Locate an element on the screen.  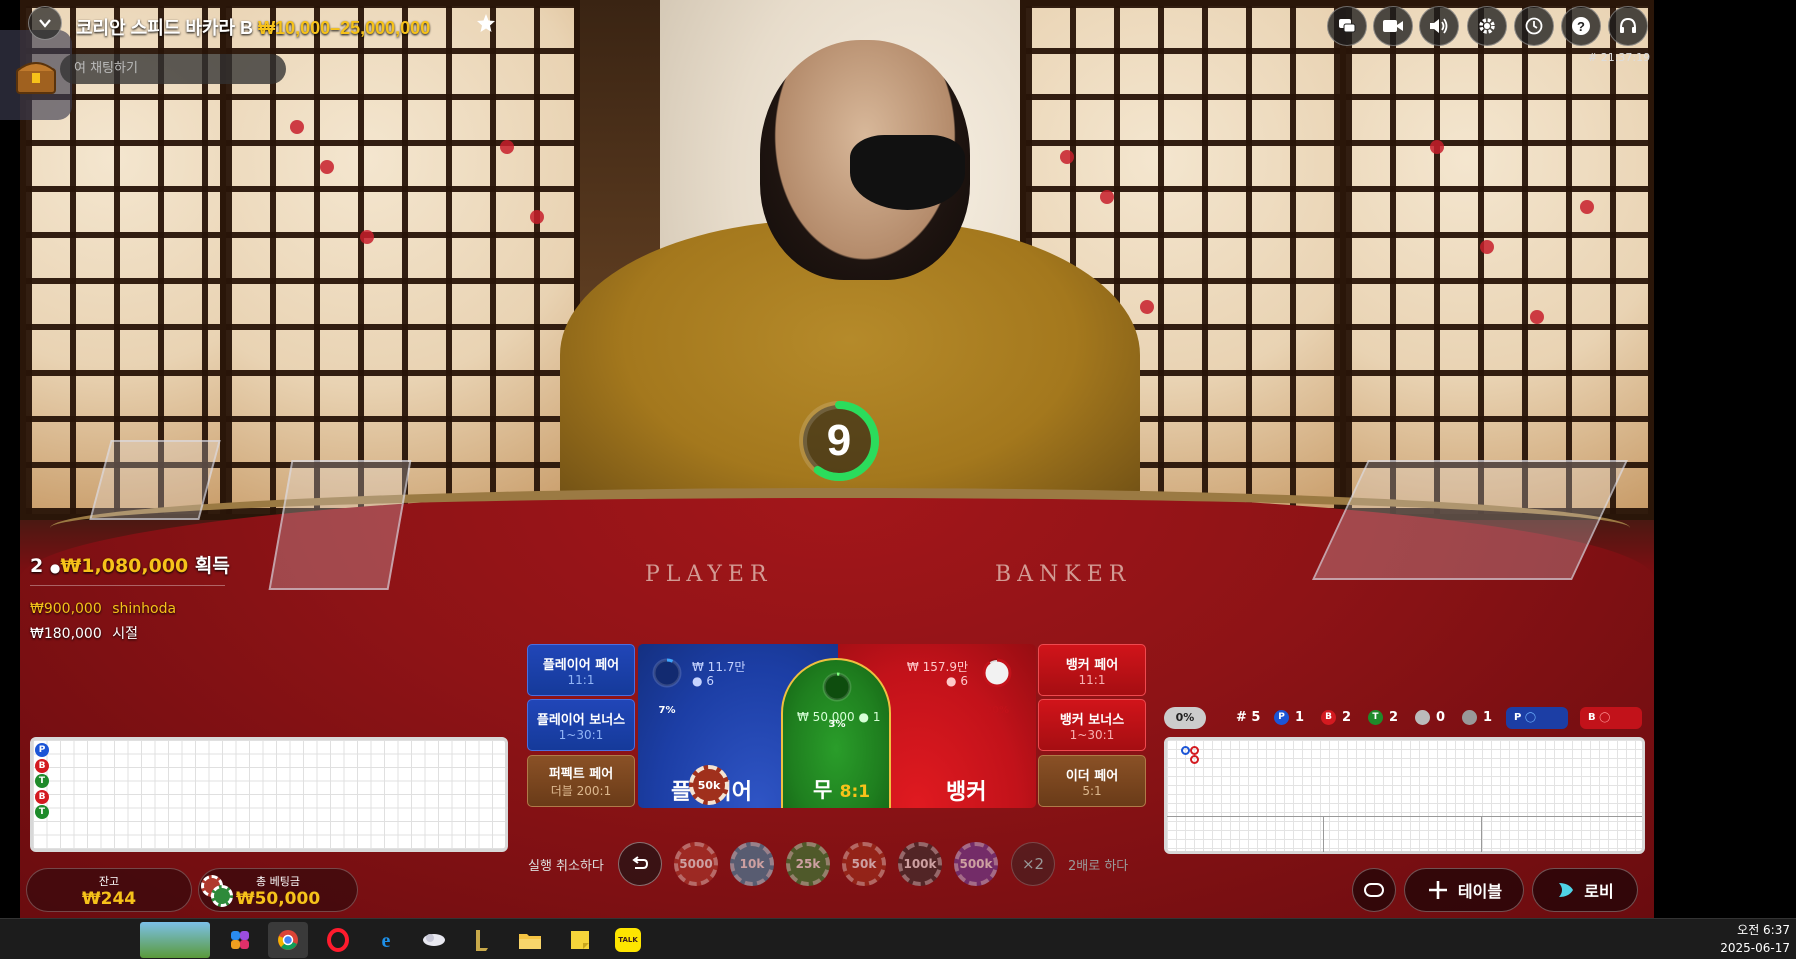
player-predict-button: P ◯ is located at coordinates (1537, 718).